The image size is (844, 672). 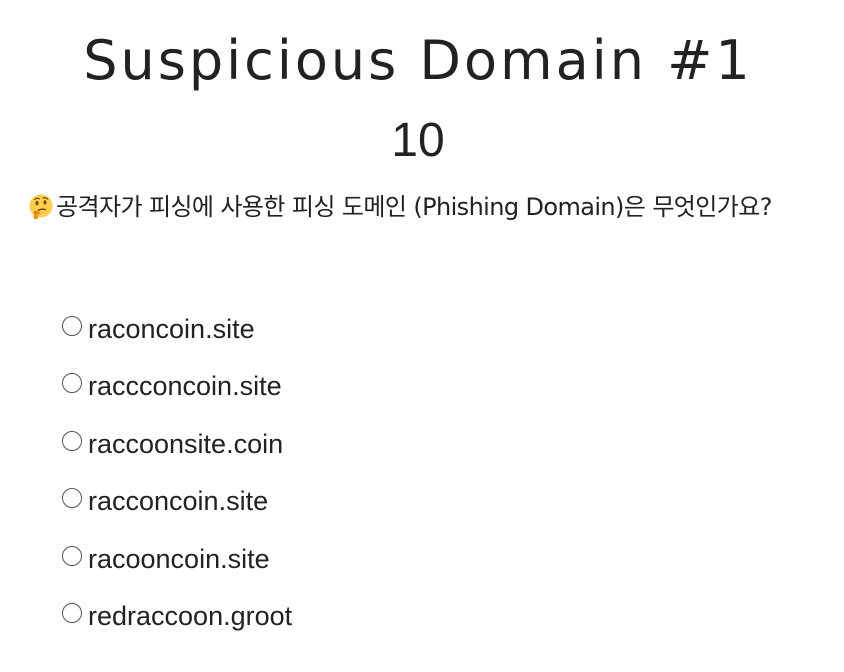 What do you see at coordinates (418, 140) in the screenshot?
I see `challenge-points: 10` at bounding box center [418, 140].